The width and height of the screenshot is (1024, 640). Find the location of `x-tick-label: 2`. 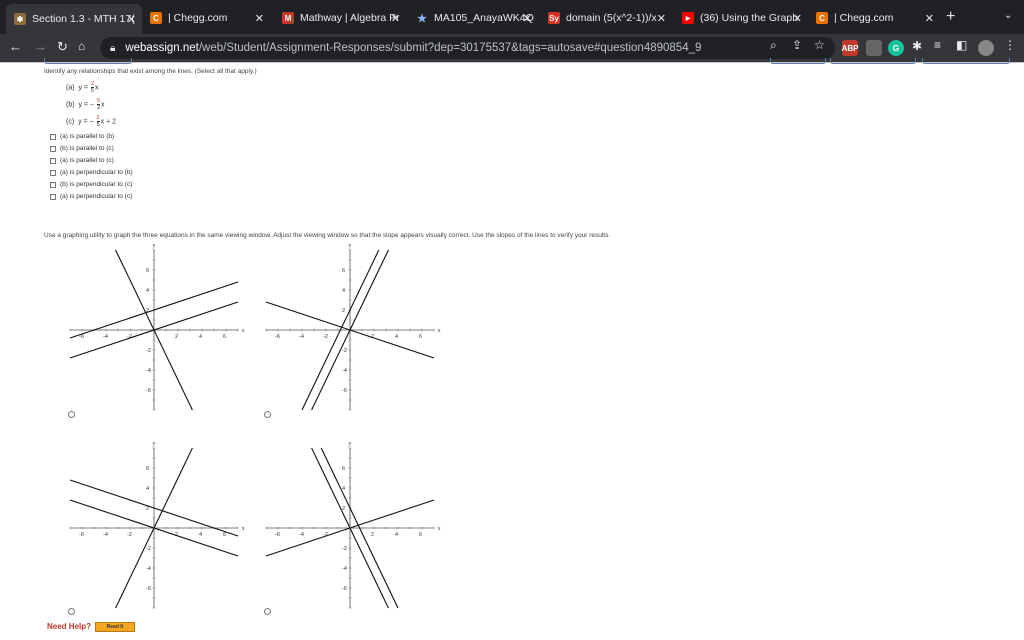

x-tick-label: 2 is located at coordinates (176, 337).